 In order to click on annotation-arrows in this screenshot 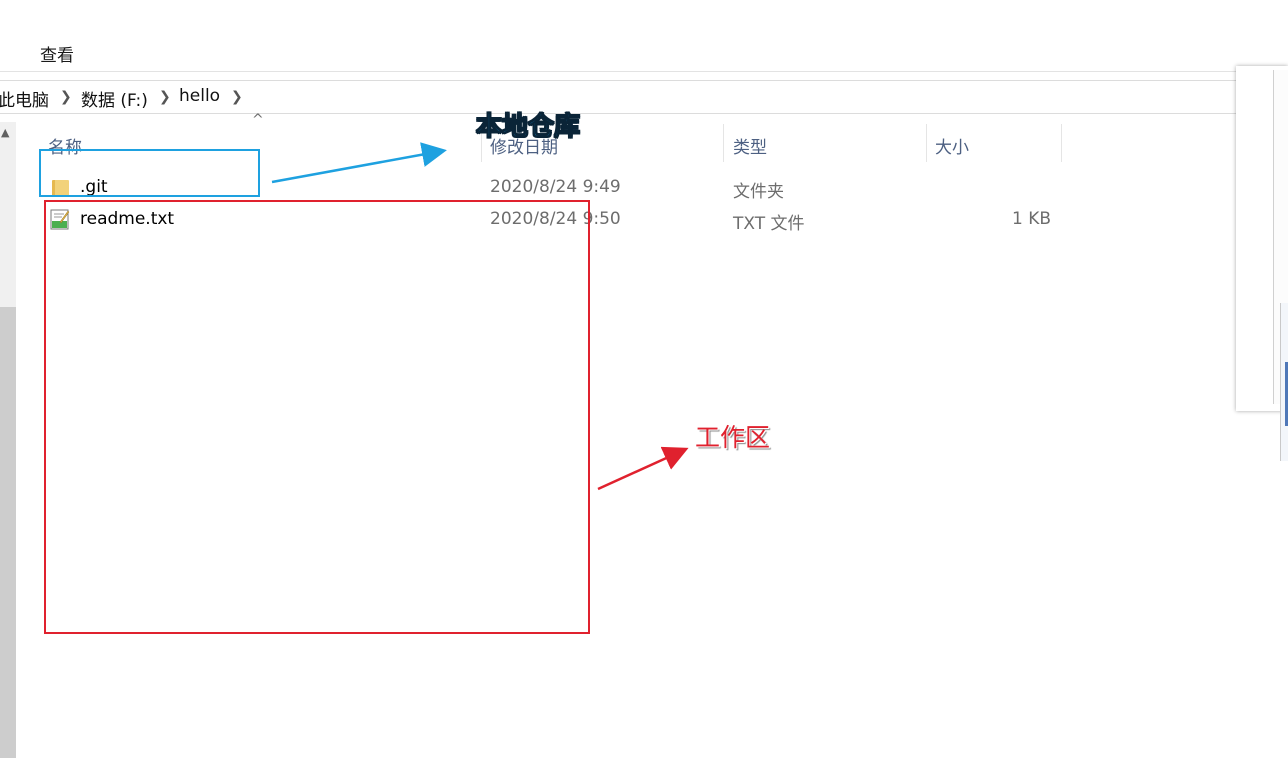, I will do `click(480, 316)`.